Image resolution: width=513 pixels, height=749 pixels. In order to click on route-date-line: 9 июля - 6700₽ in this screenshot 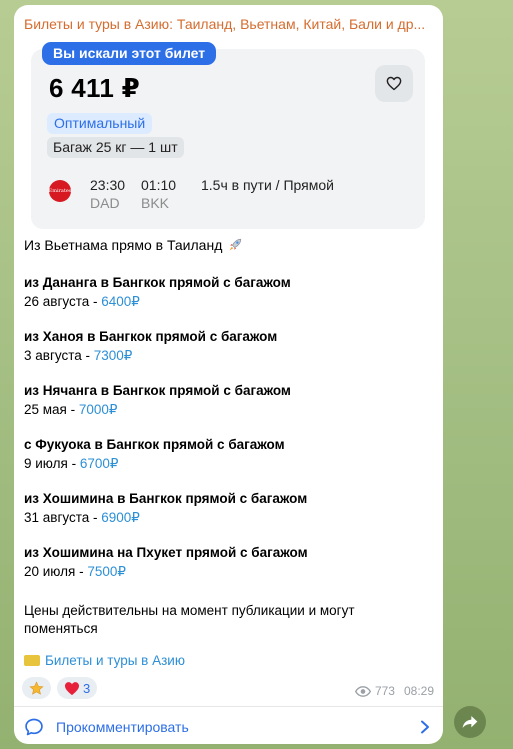, I will do `click(154, 464)`.